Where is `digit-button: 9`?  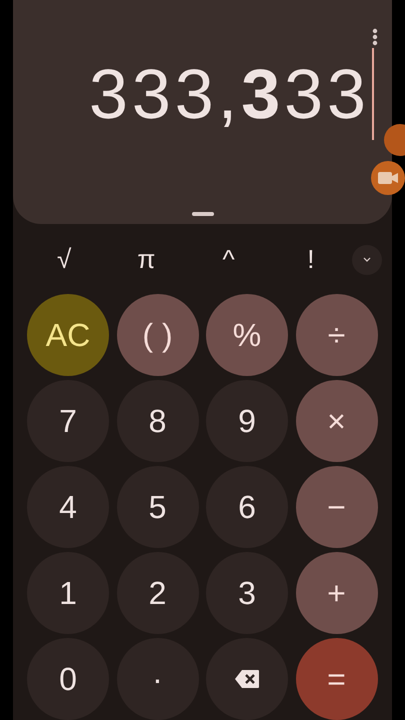
digit-button: 9 is located at coordinates (247, 421).